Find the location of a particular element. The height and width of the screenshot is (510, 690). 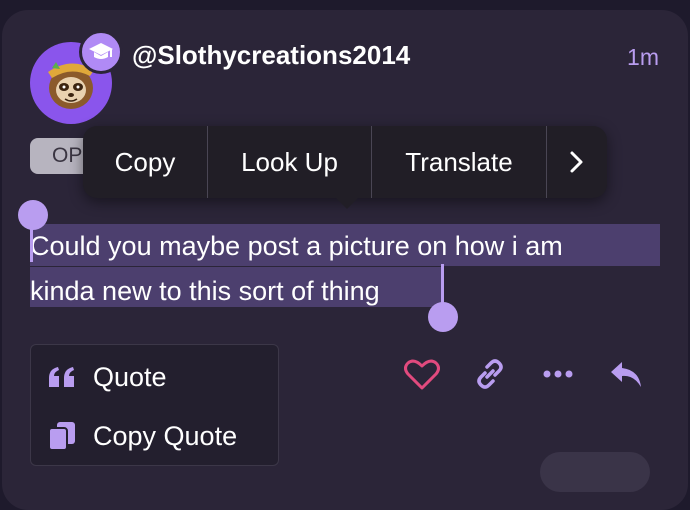

context-menu-more is located at coordinates (577, 162).